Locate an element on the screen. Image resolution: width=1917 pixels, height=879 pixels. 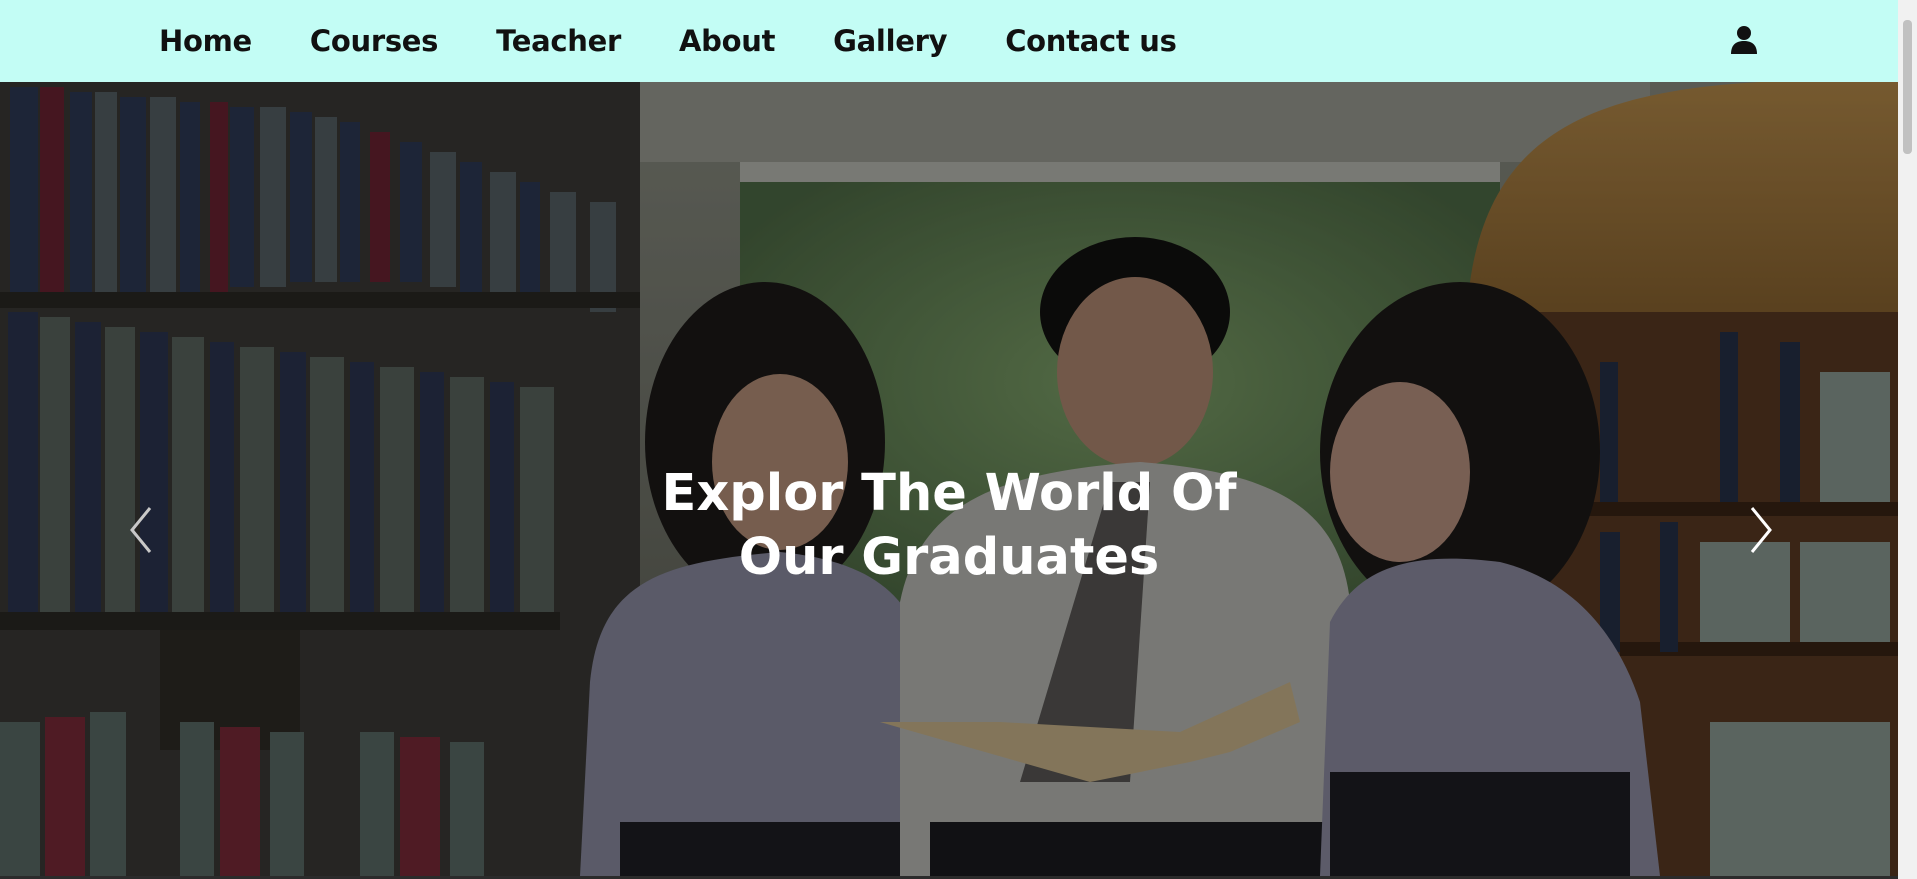
nav-link-teacher: Teacher is located at coordinates (558, 41).